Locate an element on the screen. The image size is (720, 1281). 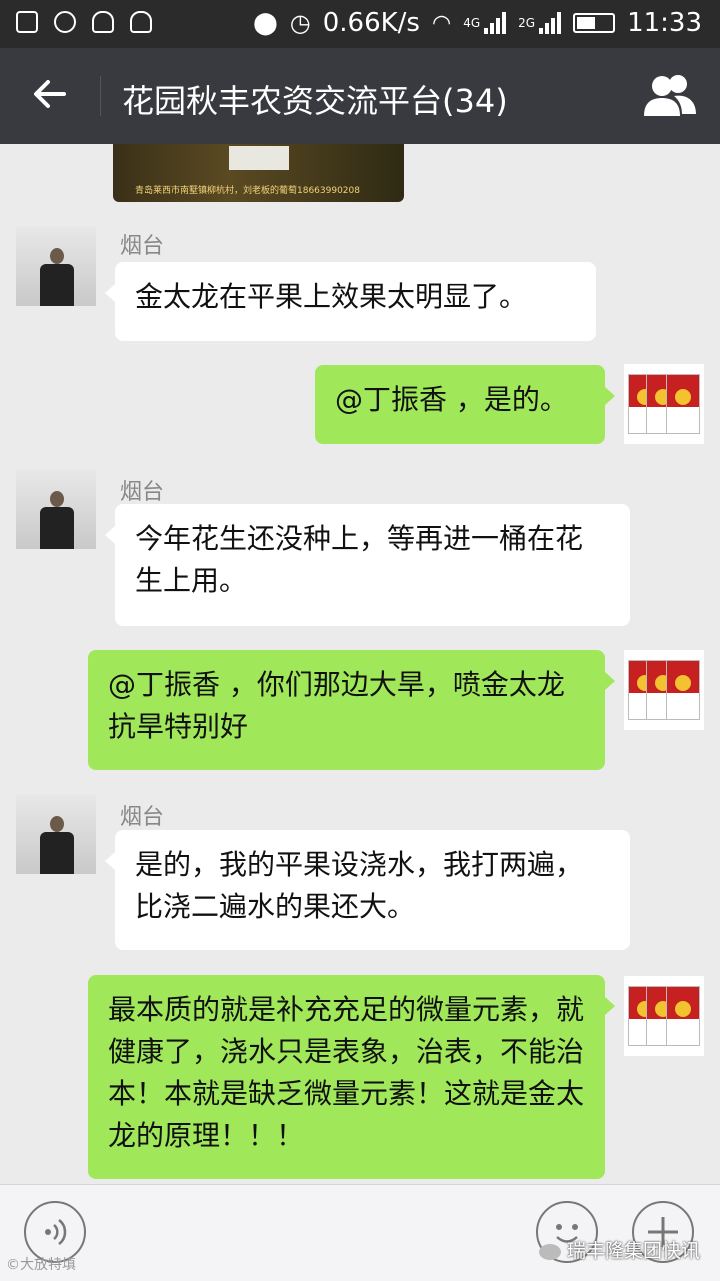
headset-notification-icon is located at coordinates (103, 22).